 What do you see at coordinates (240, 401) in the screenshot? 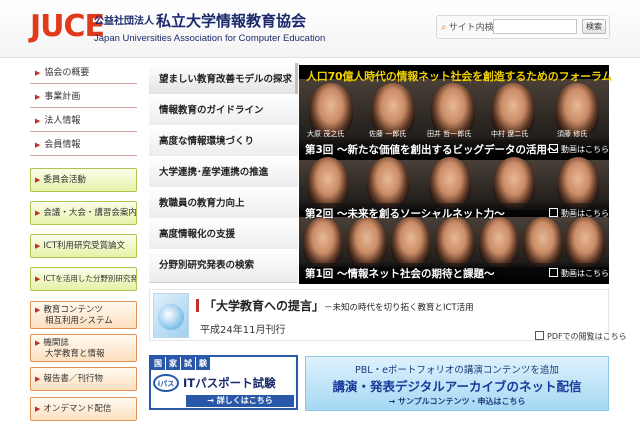
I see `itpassport-link: → 詳しくはこちら` at bounding box center [240, 401].